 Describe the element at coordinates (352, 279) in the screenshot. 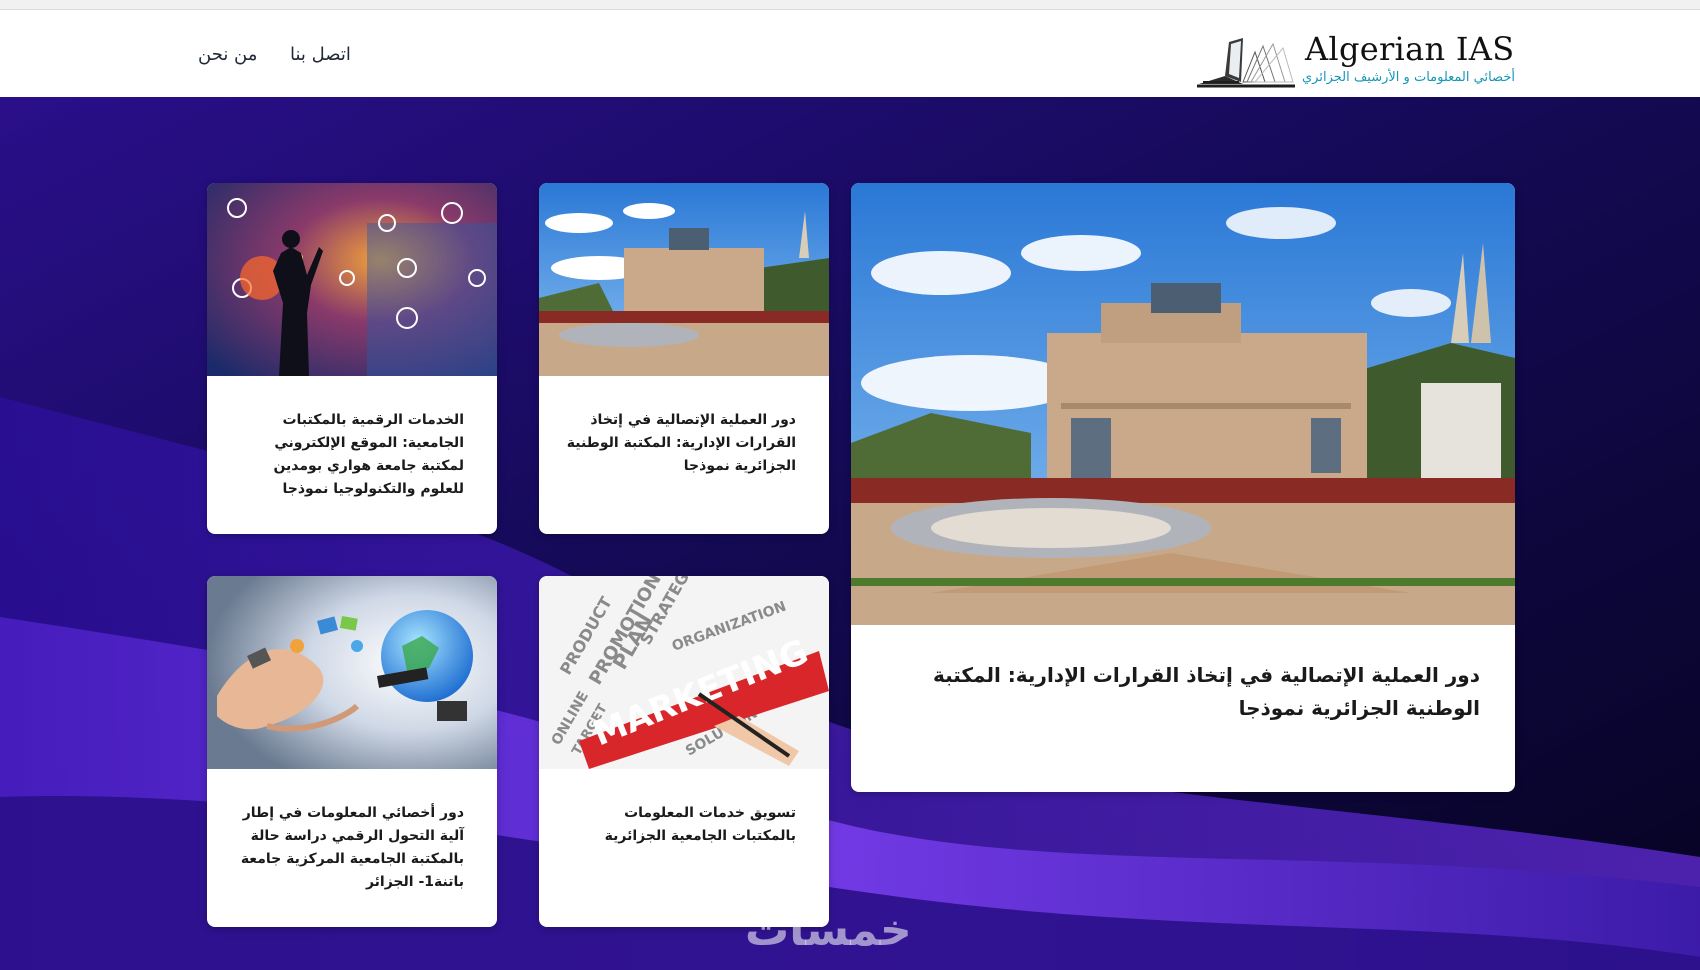

I see `digital-city-photo` at that location.